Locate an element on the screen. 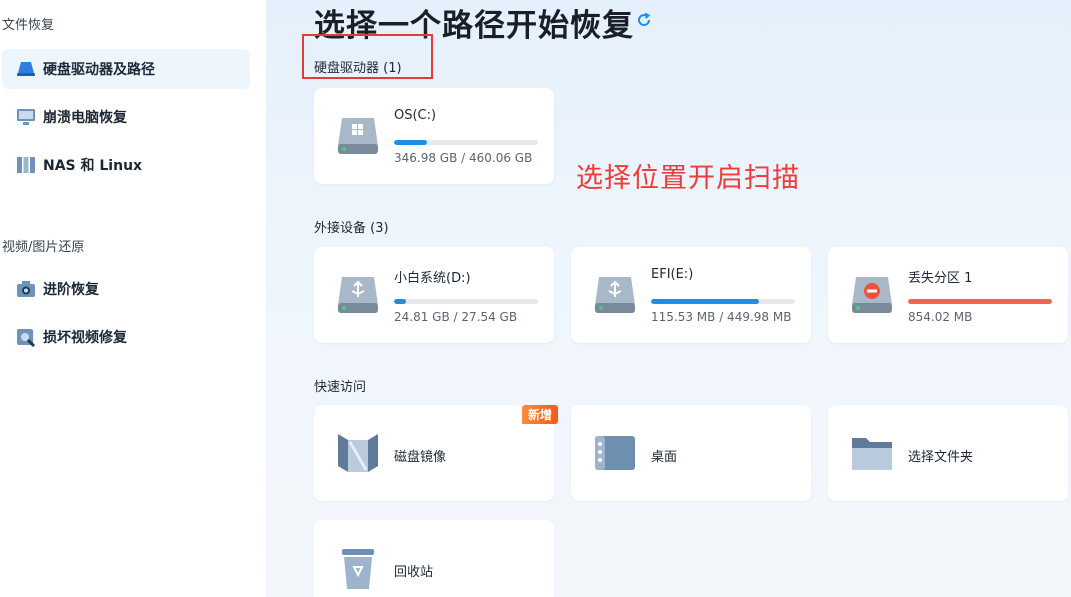 This screenshot has height=597, width=1071. video-repair-icon is located at coordinates (26, 337).